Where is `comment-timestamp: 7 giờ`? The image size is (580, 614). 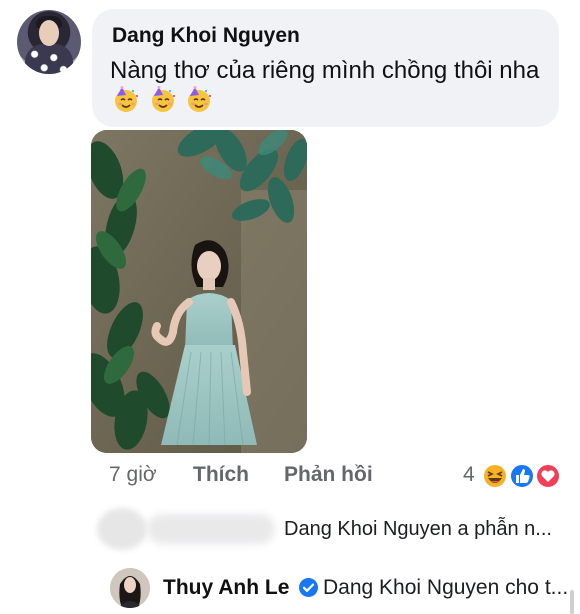 comment-timestamp: 7 giờ is located at coordinates (133, 475).